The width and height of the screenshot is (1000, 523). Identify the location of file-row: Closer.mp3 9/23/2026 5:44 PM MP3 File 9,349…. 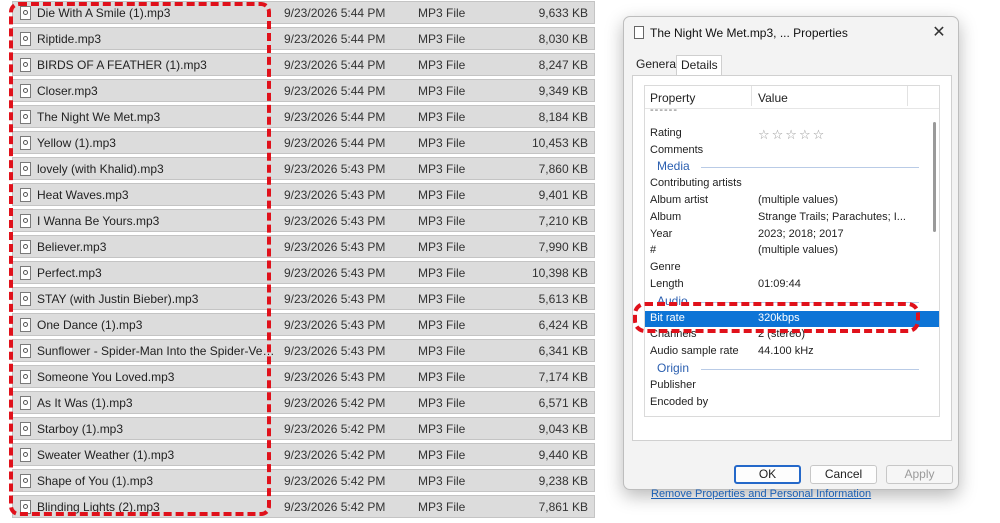
(303, 90).